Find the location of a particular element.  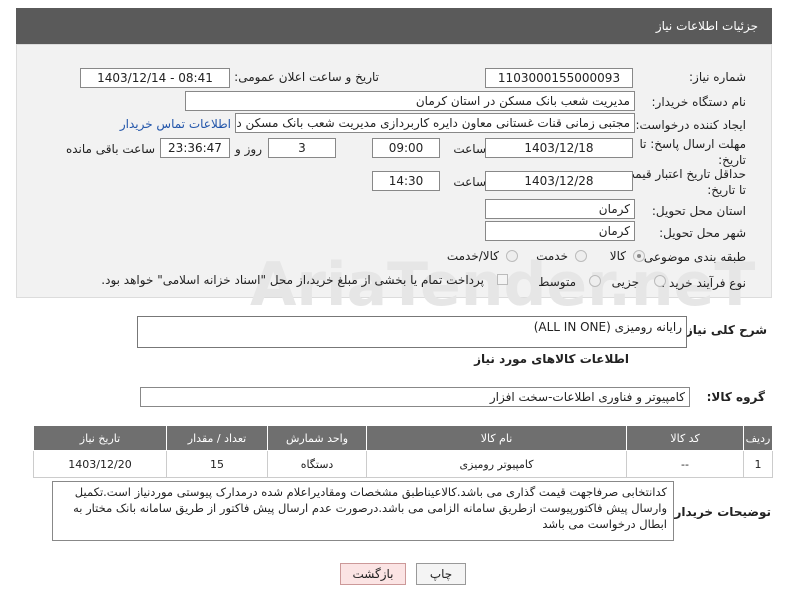

process-radio-medium is located at coordinates (595, 281).